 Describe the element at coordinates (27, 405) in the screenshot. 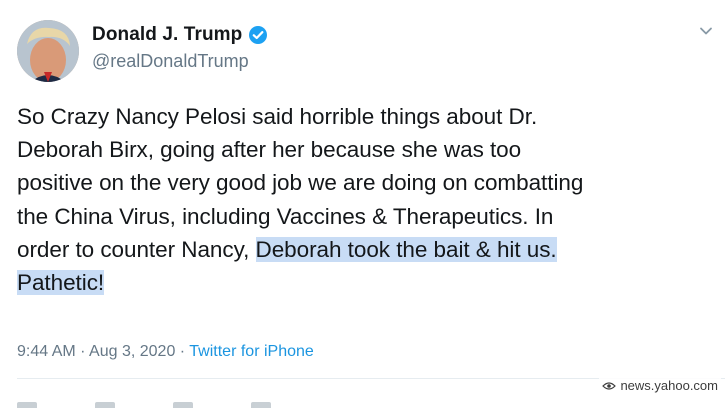

I see `reply-icon` at that location.